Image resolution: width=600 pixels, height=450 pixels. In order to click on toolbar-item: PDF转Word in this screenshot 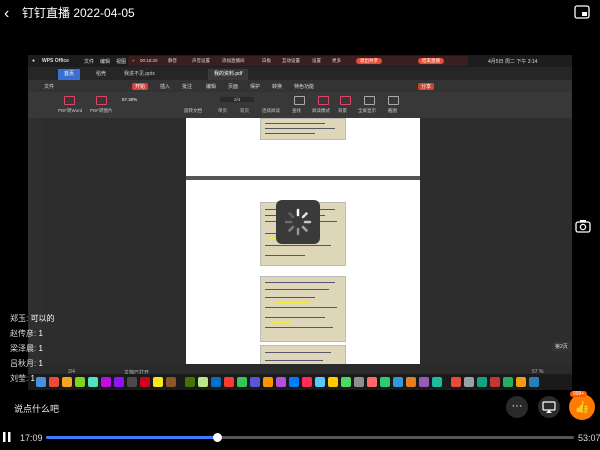, I will do `click(70, 111)`.